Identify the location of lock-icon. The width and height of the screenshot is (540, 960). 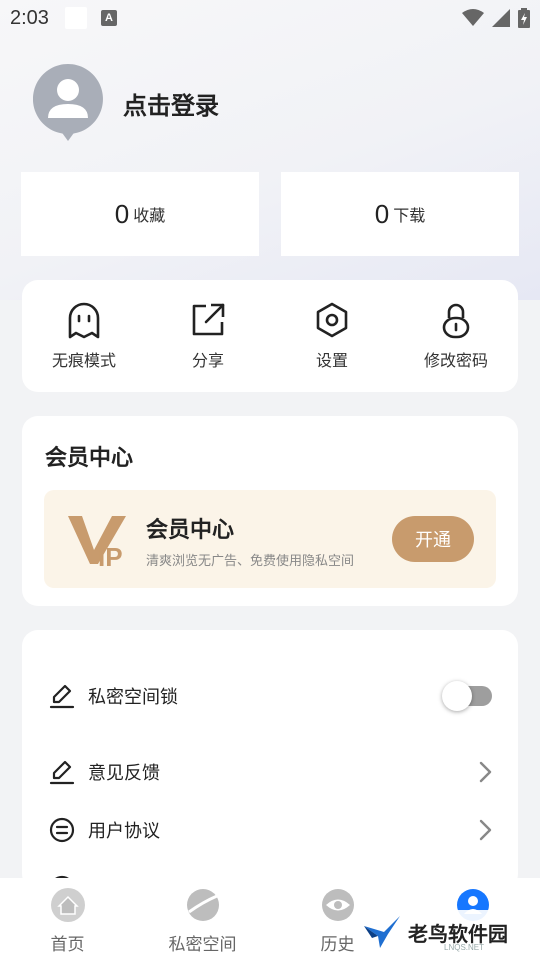
(456, 321).